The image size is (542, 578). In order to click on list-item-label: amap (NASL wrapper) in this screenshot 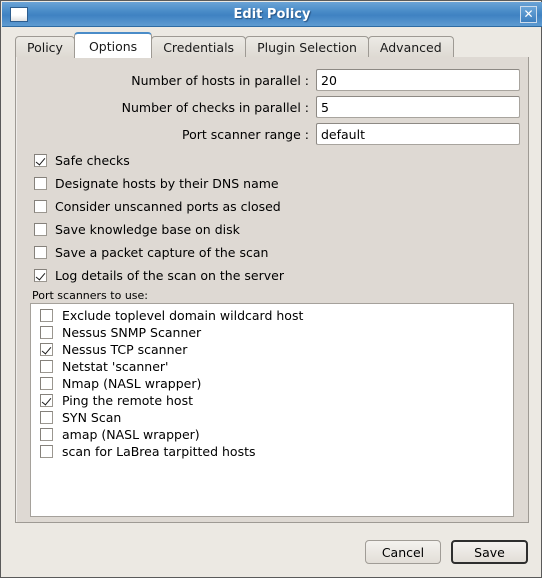, I will do `click(131, 434)`.